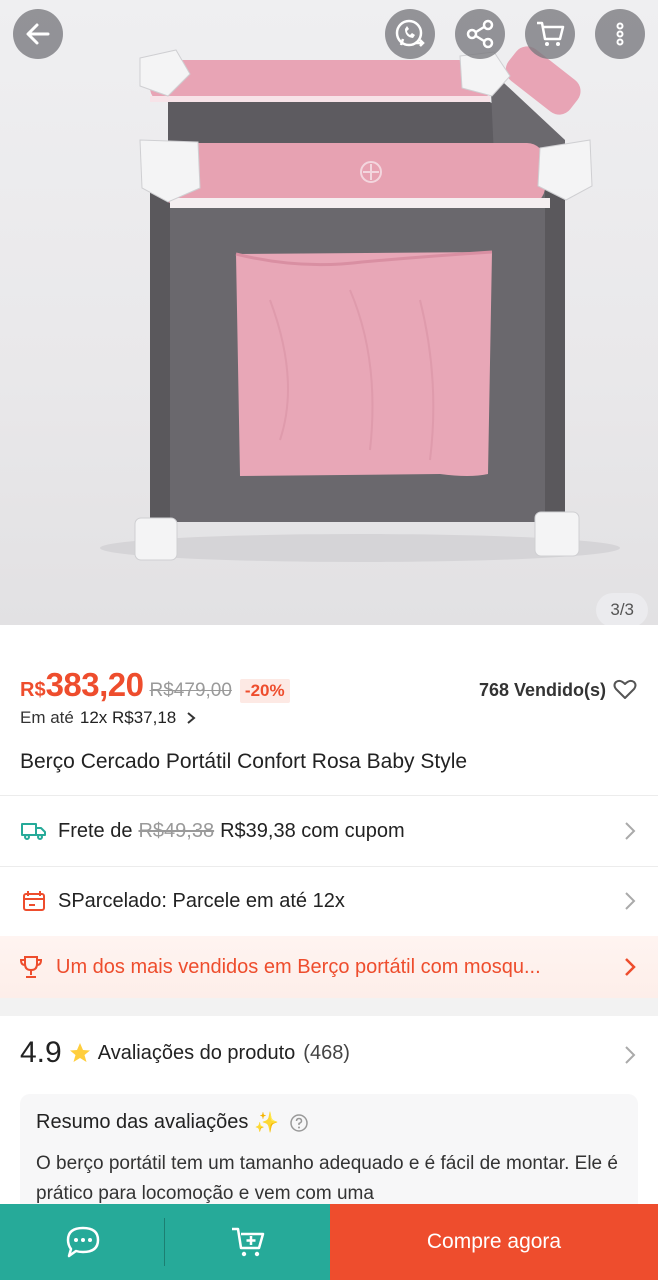 This screenshot has width=658, height=1280. I want to click on rating-score: 4.9, so click(41, 1052).